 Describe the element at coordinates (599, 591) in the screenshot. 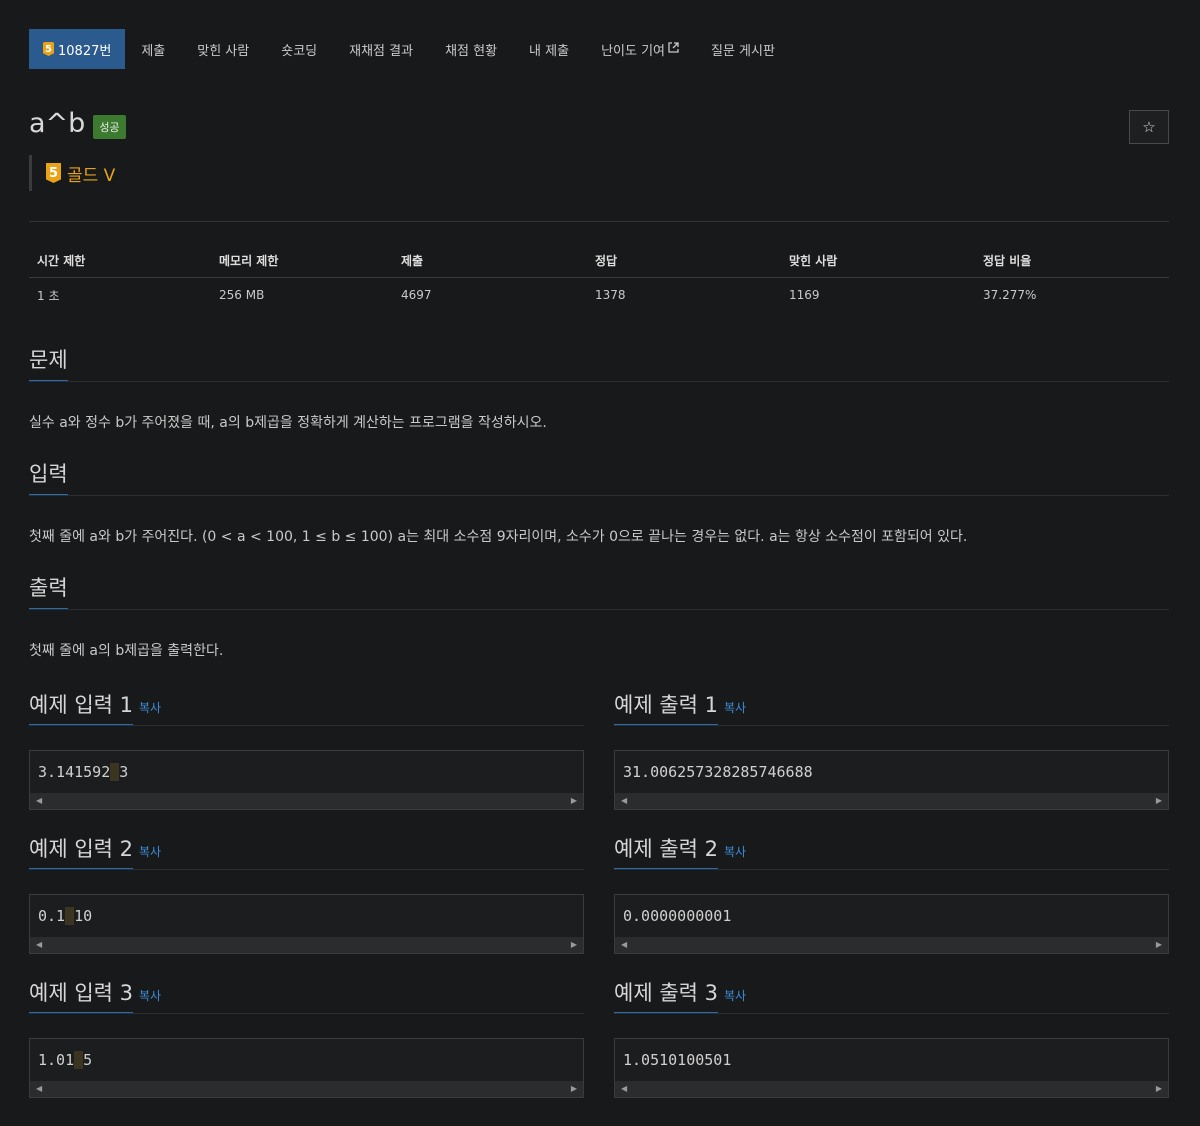

I see `section-output: 출력` at that location.